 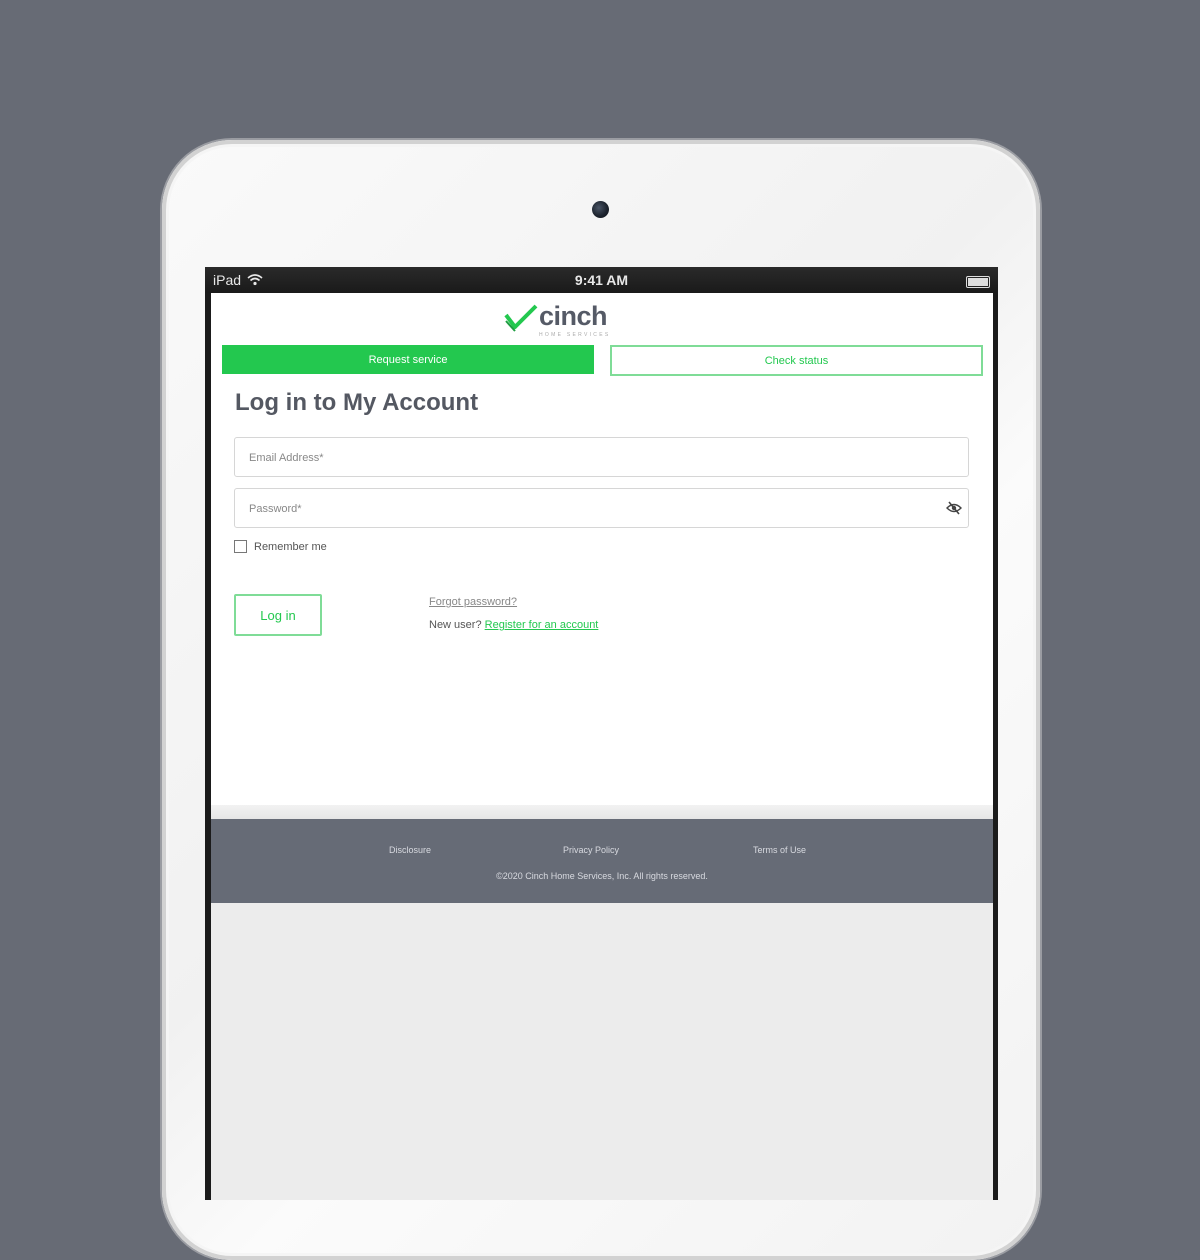 I want to click on logo-tagline: HOME SERVICES, so click(x=575, y=335).